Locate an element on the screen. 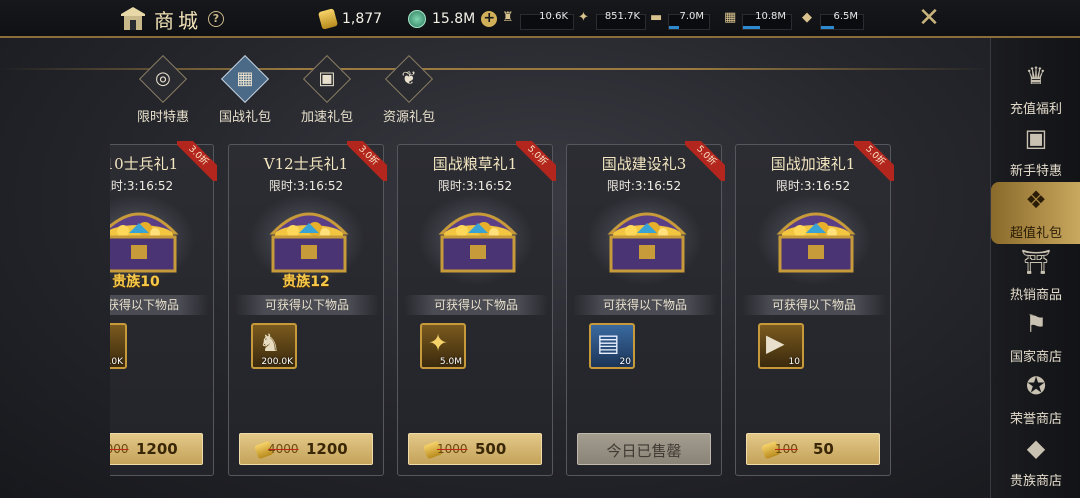 Image resolution: width=1080 pixels, height=498 pixels. buy-button: 100 50 is located at coordinates (813, 449).